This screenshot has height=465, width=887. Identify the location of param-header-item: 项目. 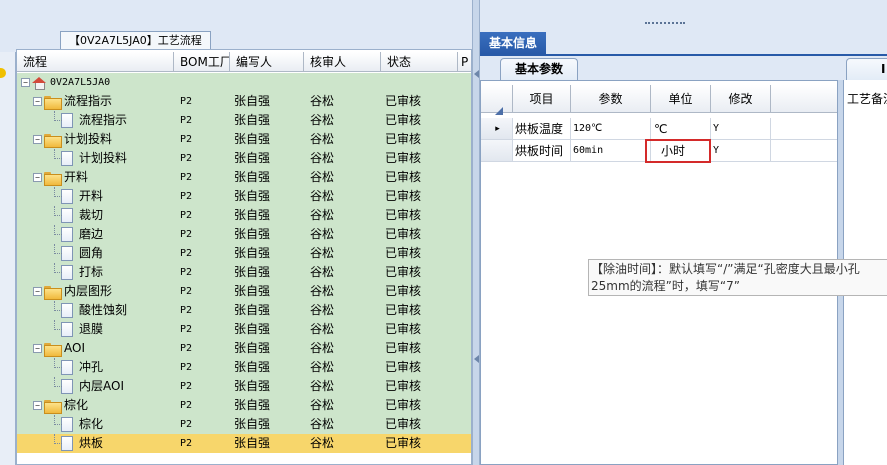
(542, 99).